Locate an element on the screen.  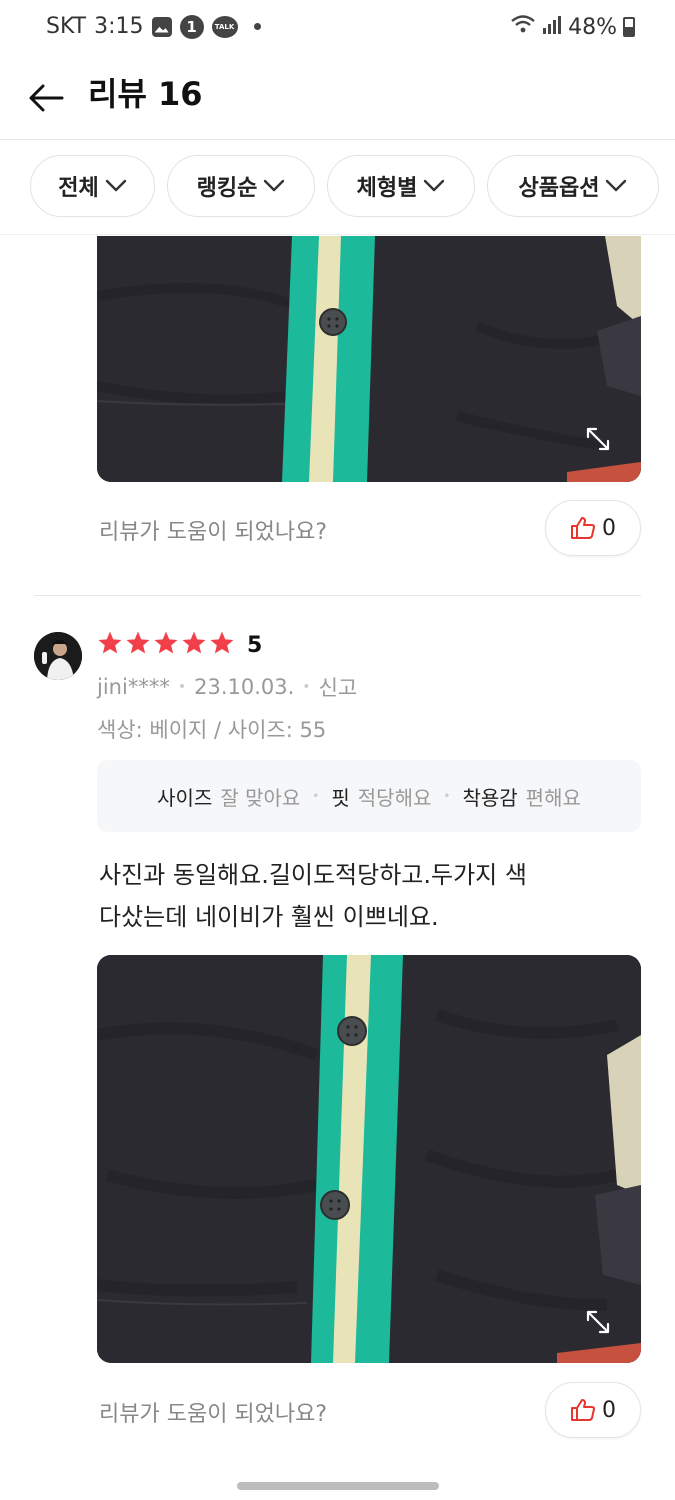
status-left: SKT 3:15 1 TALK is located at coordinates (153, 26).